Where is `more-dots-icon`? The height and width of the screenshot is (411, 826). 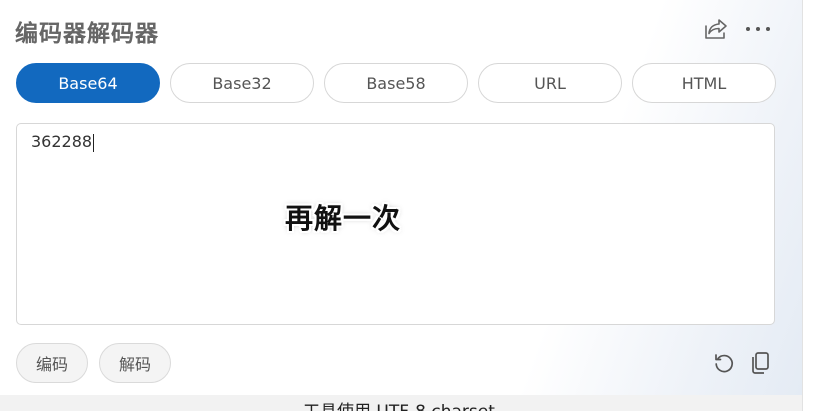 more-dots-icon is located at coordinates (758, 29).